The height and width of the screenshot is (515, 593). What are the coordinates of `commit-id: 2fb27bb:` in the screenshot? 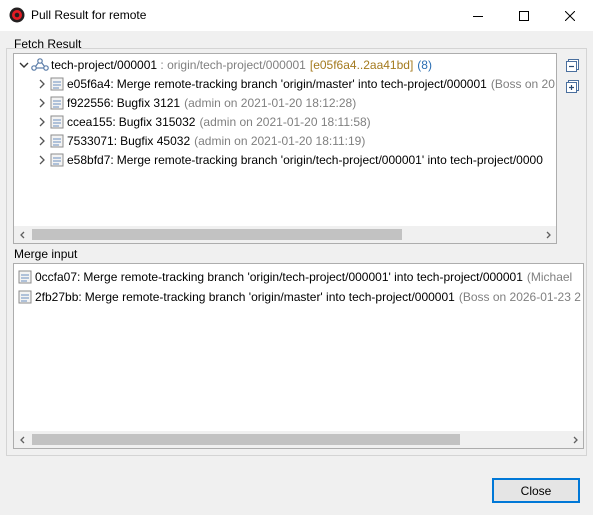 It's located at (58, 296).